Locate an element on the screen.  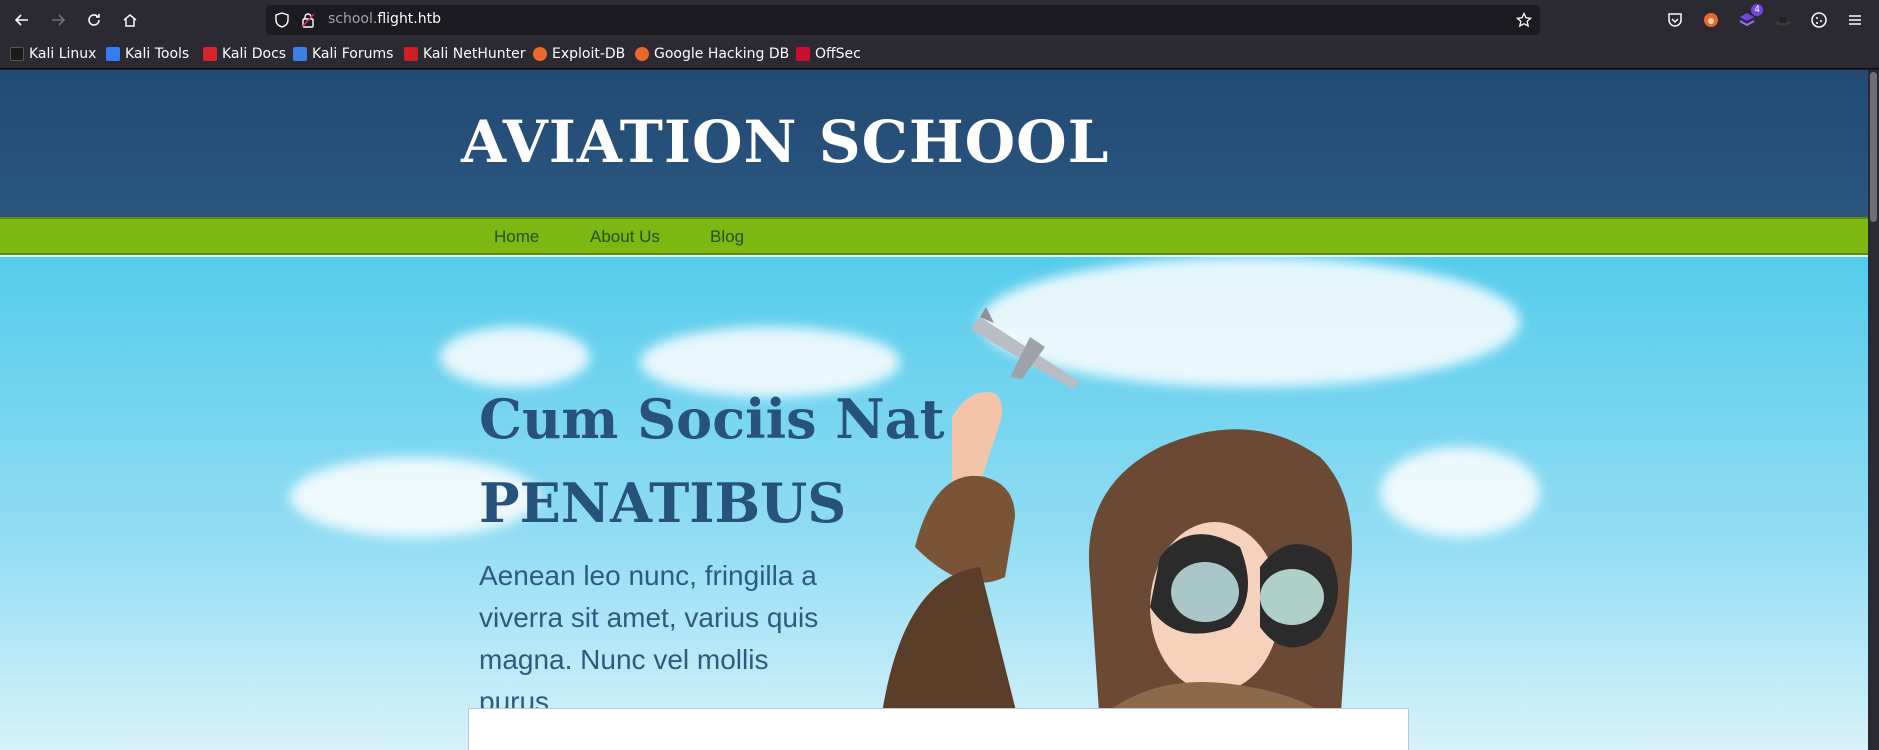
kali-tools-icon is located at coordinates (113, 54).